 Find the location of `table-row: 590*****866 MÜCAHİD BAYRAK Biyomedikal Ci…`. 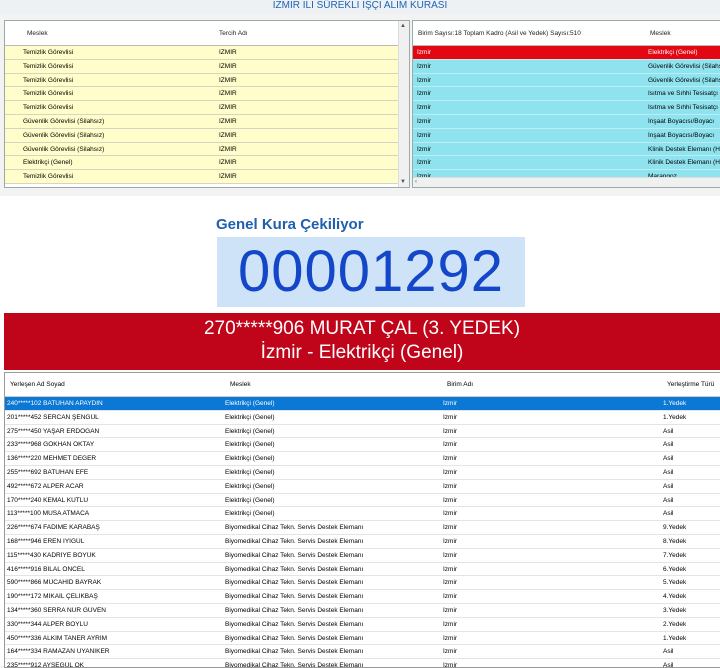

table-row: 590*****866 MÜCAHİD BAYRAK Biyomedikal Ci… is located at coordinates (362, 583).